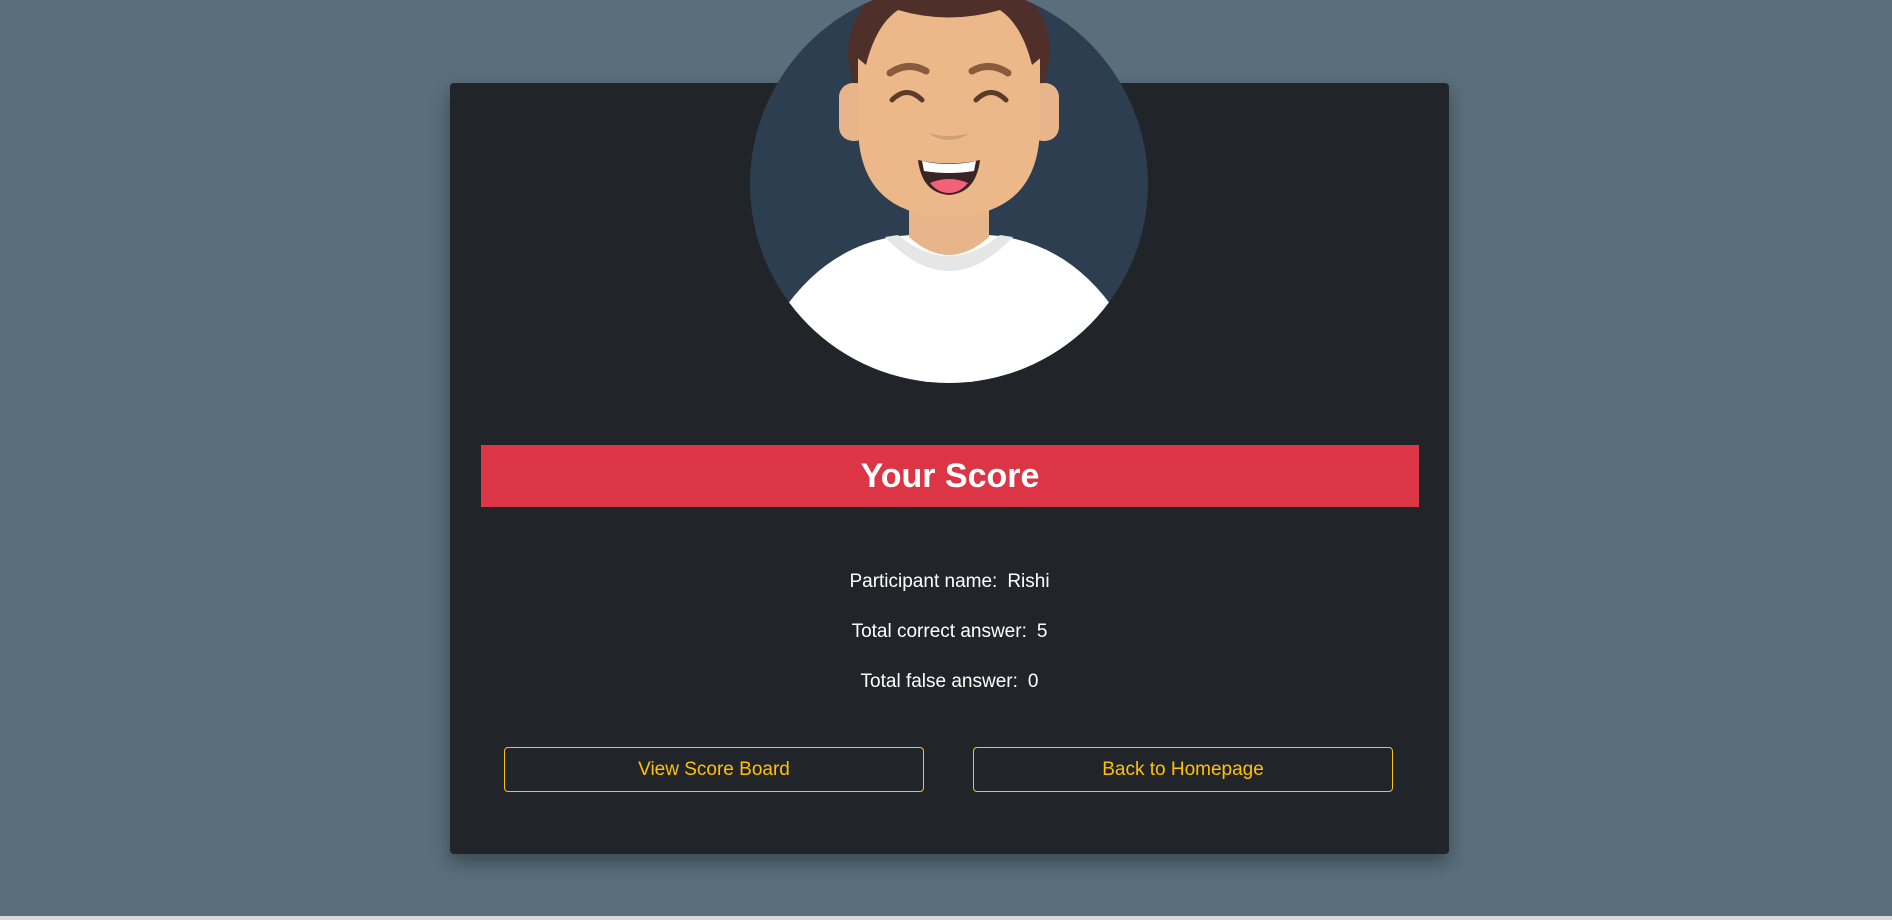 This screenshot has width=1892, height=920. I want to click on correct-answer-label: Total correct answer:, so click(939, 631).